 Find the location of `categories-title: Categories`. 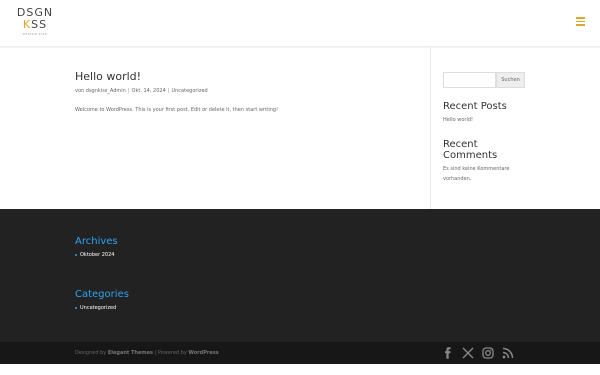

categories-title: Categories is located at coordinates (102, 294).